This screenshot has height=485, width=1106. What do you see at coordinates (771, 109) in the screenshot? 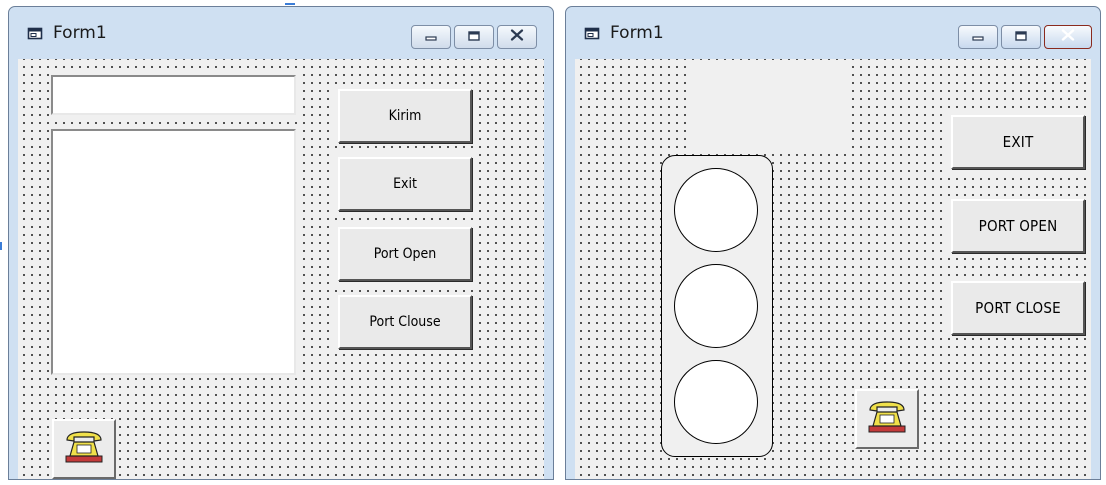
I see `blank-panel` at bounding box center [771, 109].